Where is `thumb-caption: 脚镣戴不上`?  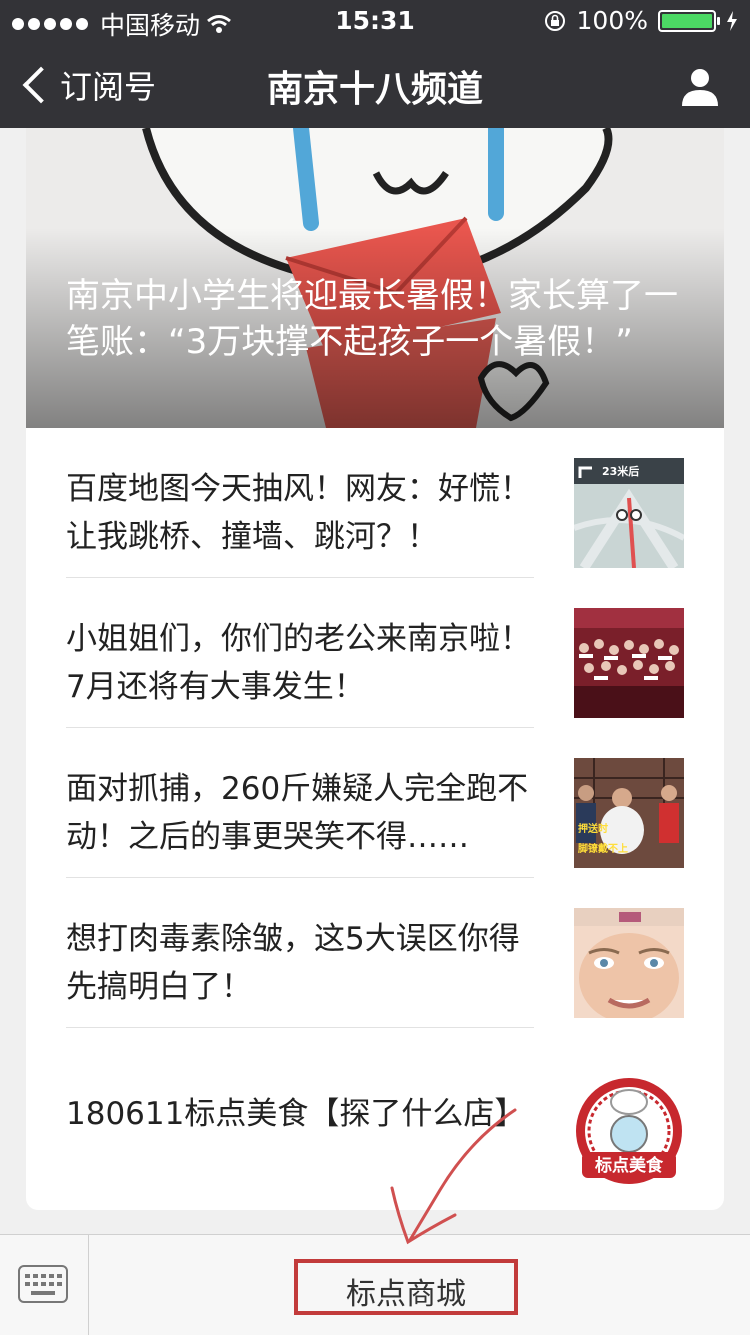
thumb-caption: 脚镣戴不上 is located at coordinates (603, 848).